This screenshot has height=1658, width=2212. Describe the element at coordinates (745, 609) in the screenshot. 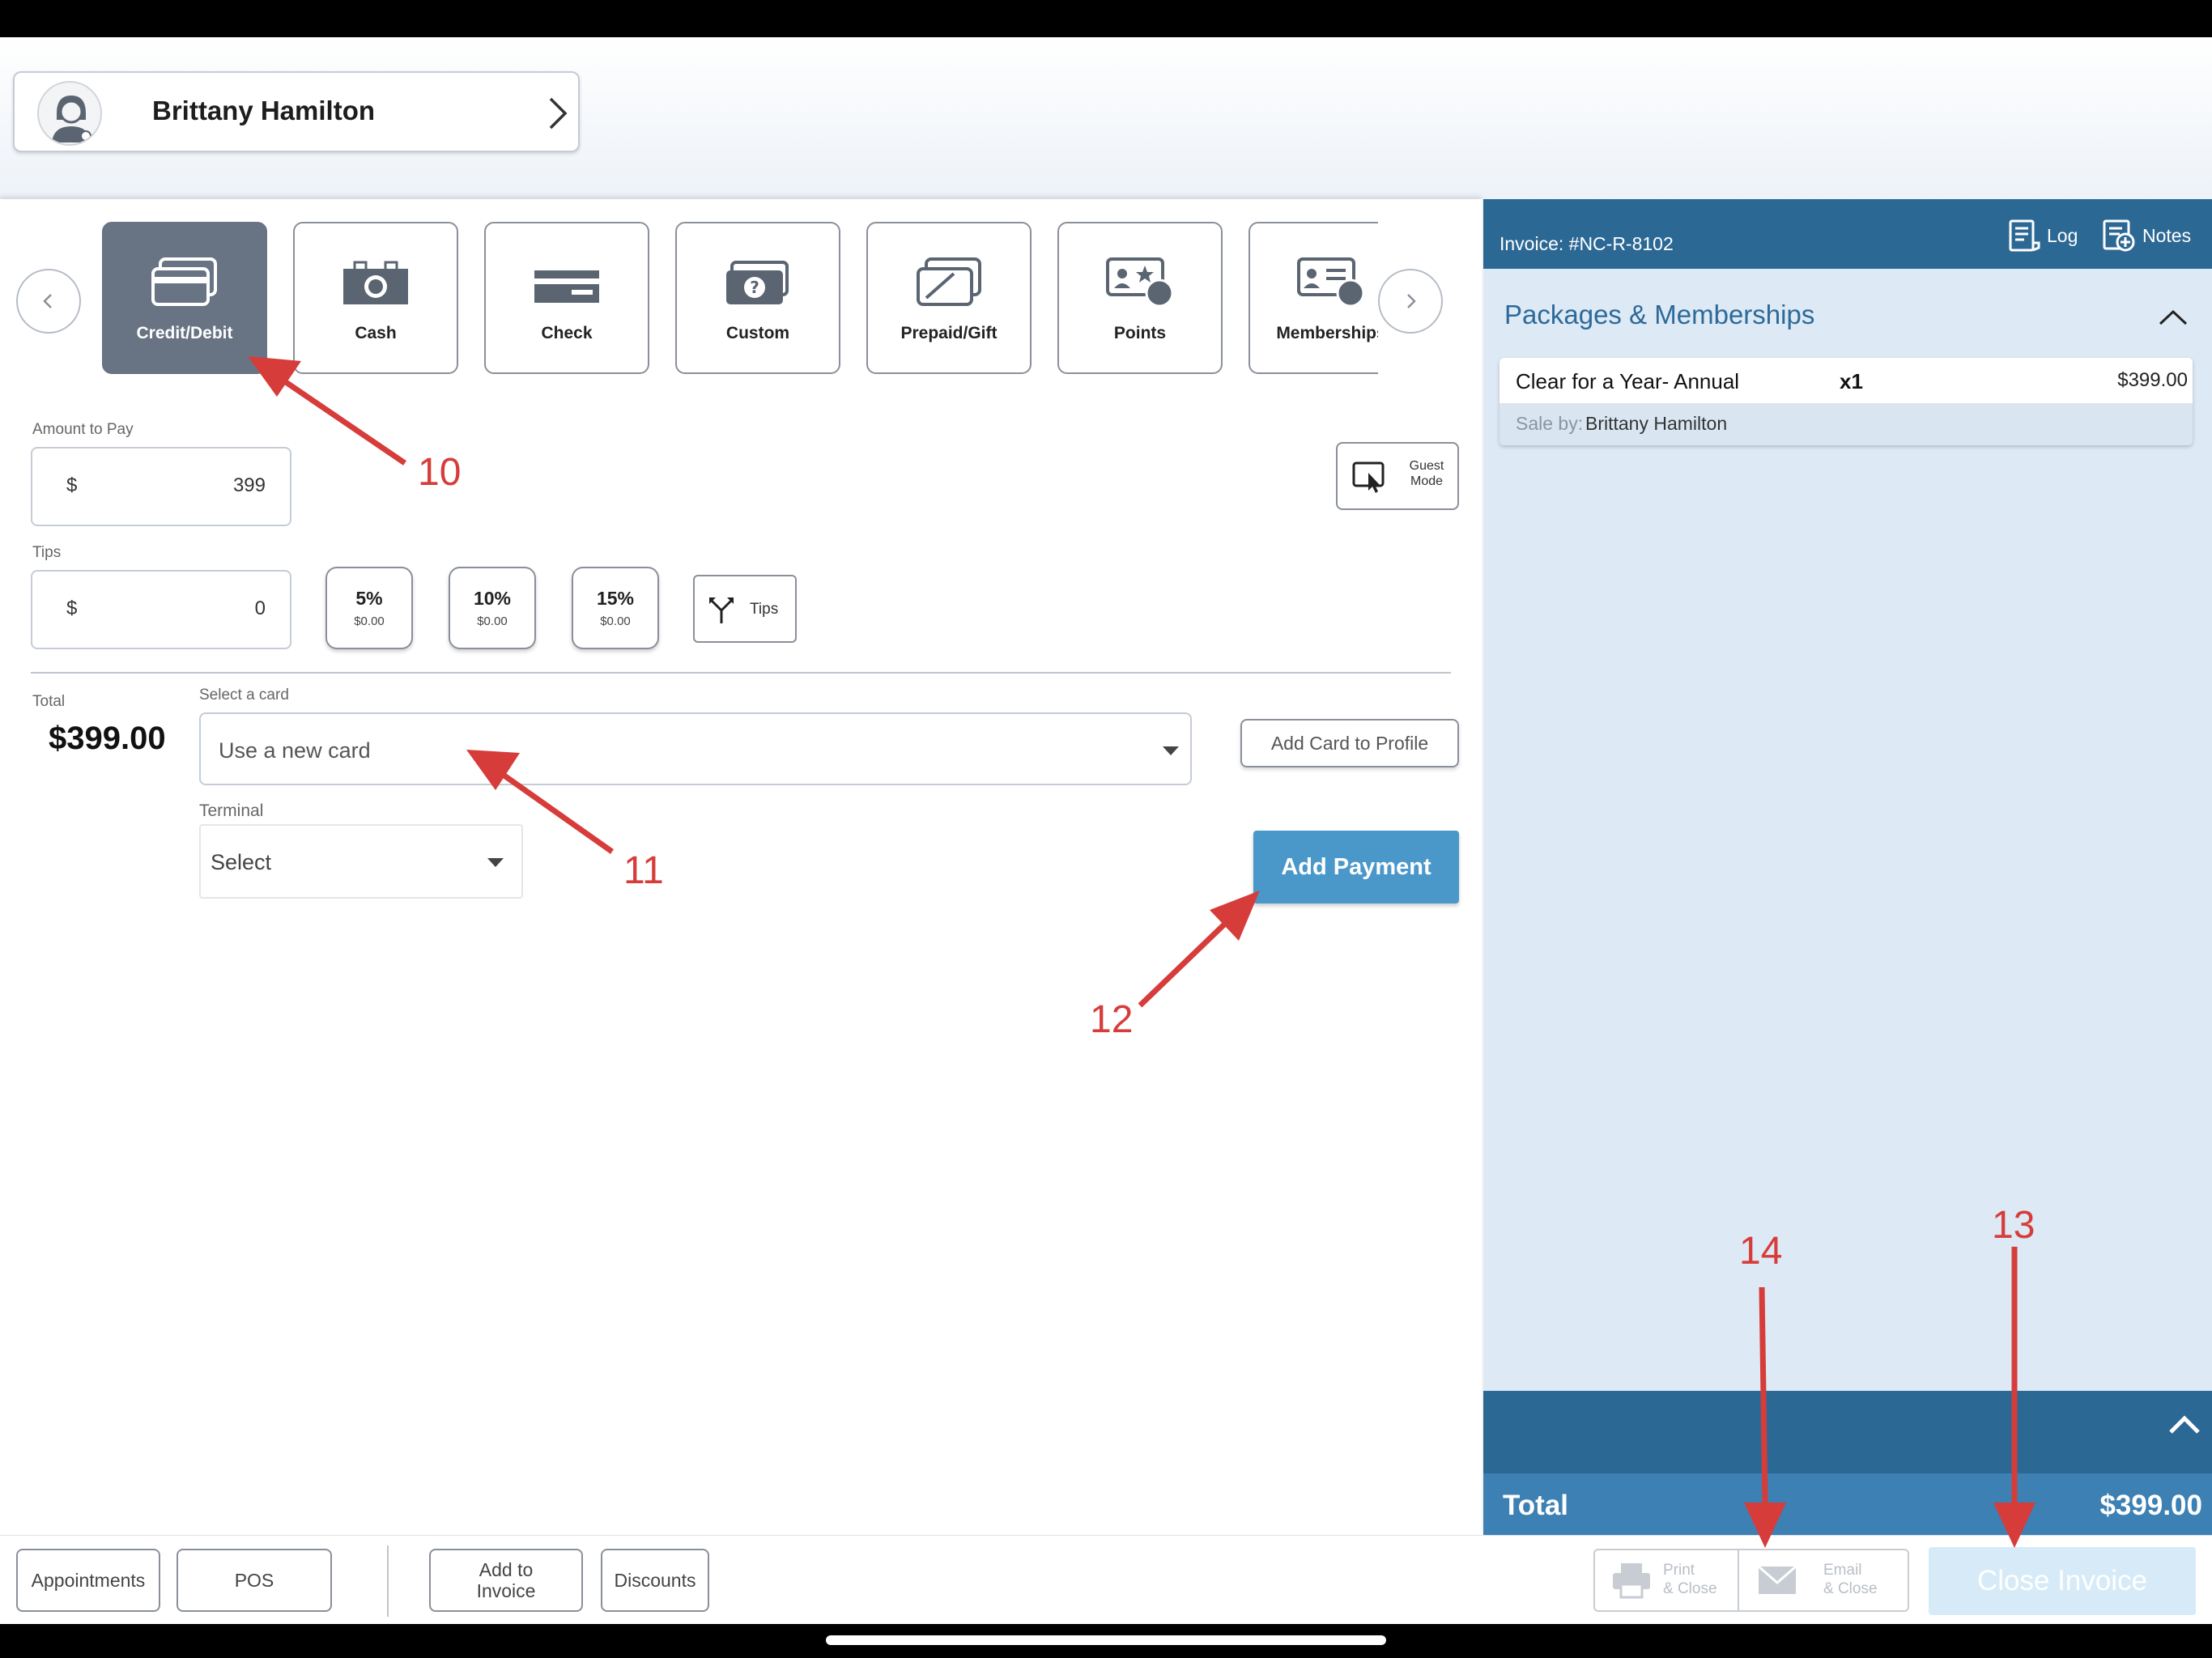

I see `split-tips-button: Tips` at that location.